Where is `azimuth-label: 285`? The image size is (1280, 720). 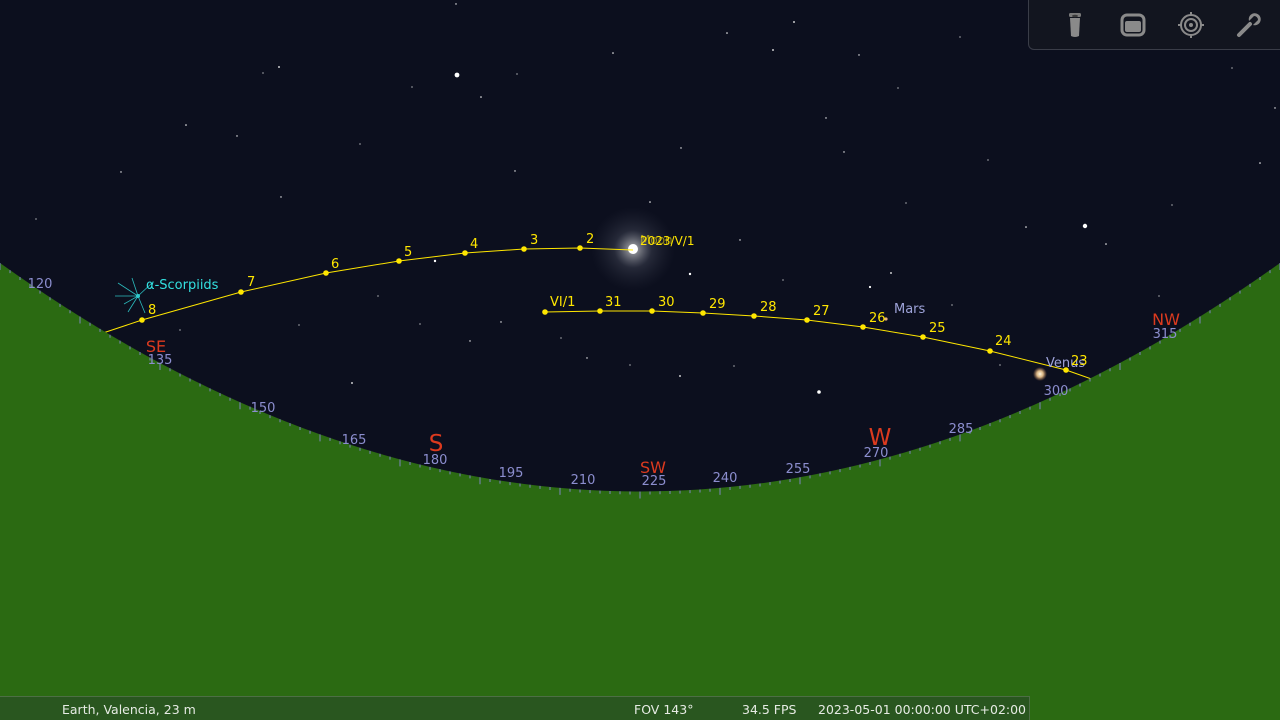 azimuth-label: 285 is located at coordinates (961, 429).